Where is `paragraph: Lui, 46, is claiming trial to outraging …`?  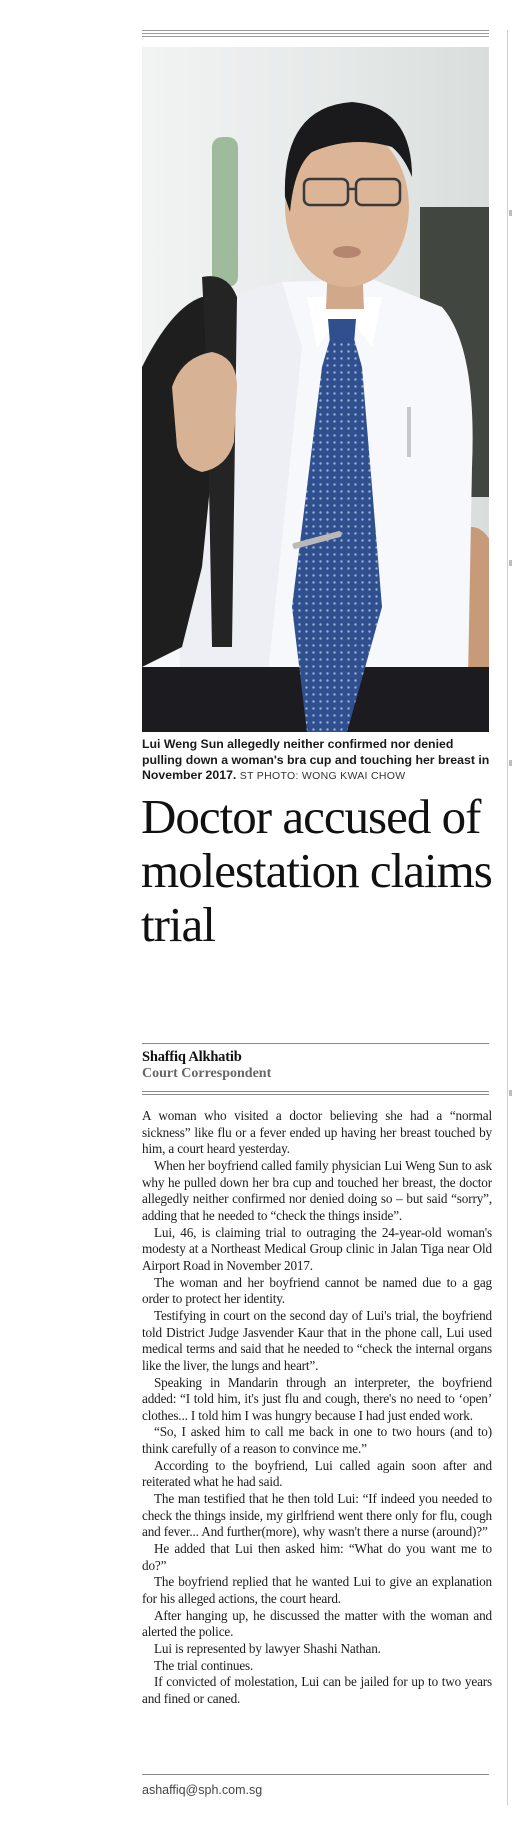
paragraph: Lui, 46, is claiming trial to outraging … is located at coordinates (317, 1248).